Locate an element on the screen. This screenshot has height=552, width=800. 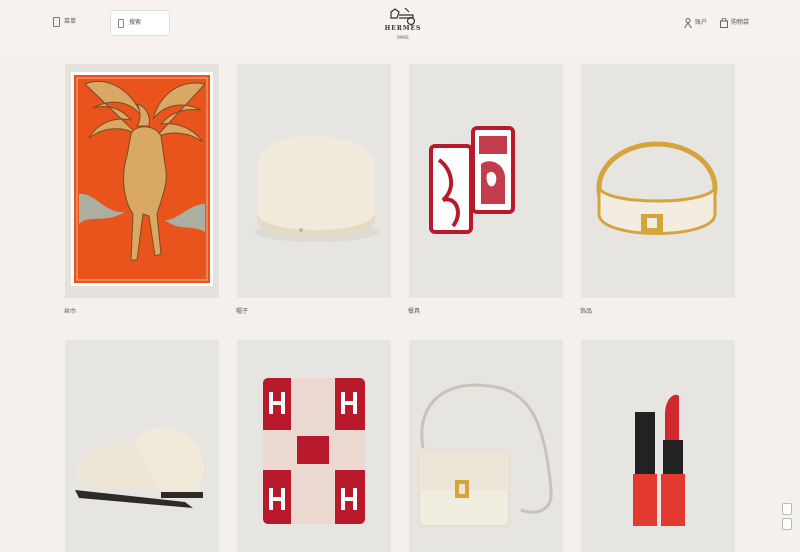
scarf-pegasus-icon is located at coordinates (142, 179).